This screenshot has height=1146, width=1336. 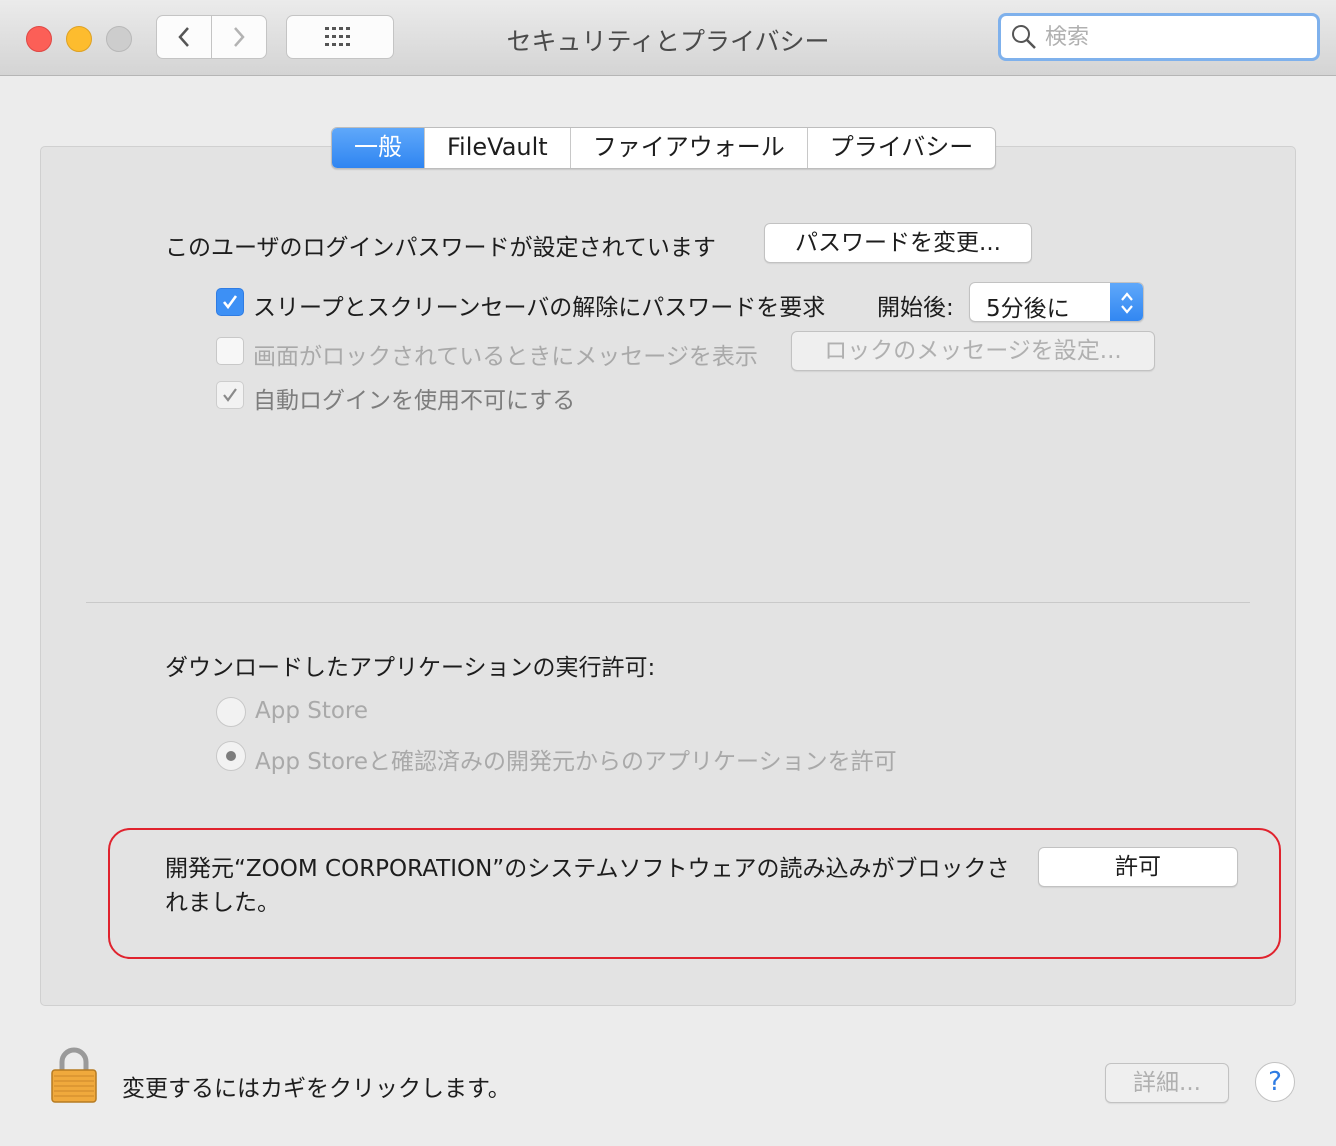 What do you see at coordinates (539, 308) in the screenshot?
I see `require-password-label: スリープとスクリーンセーバの解除にパスワードを要求` at bounding box center [539, 308].